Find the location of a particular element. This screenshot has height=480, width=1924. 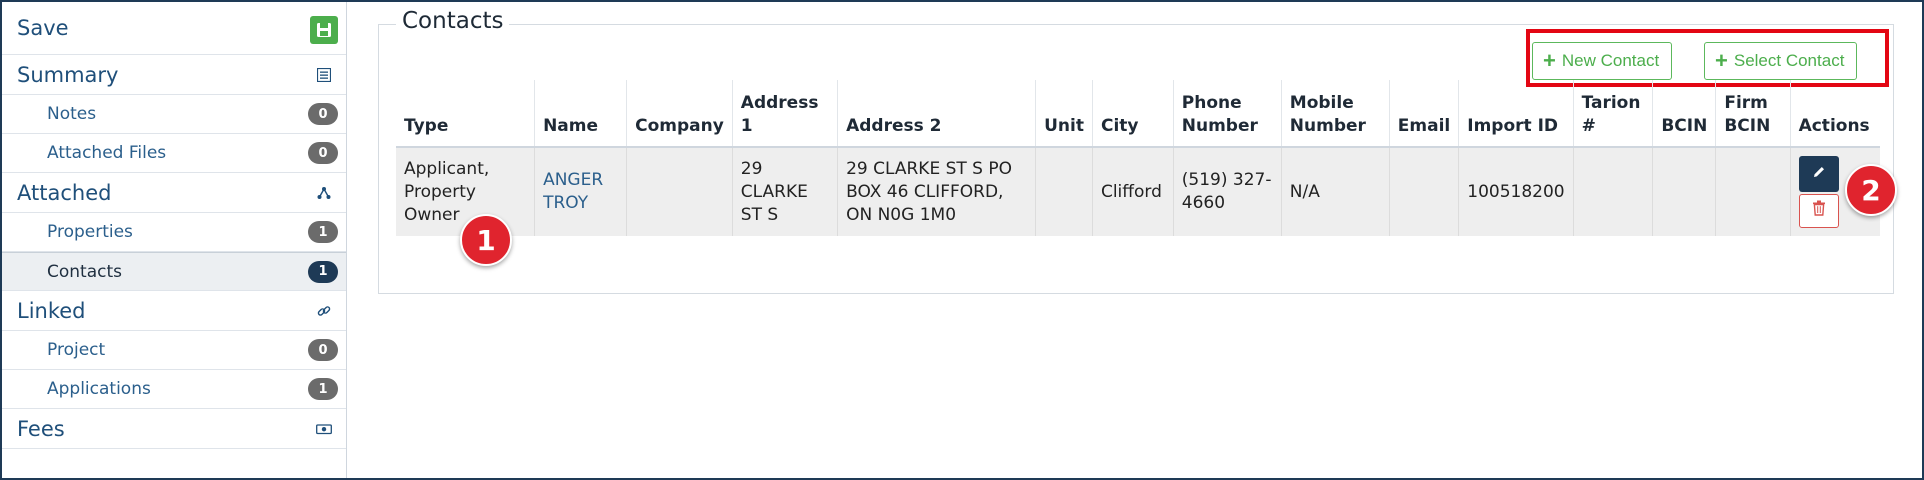

new-contact-label: New Contact is located at coordinates (1610, 60).